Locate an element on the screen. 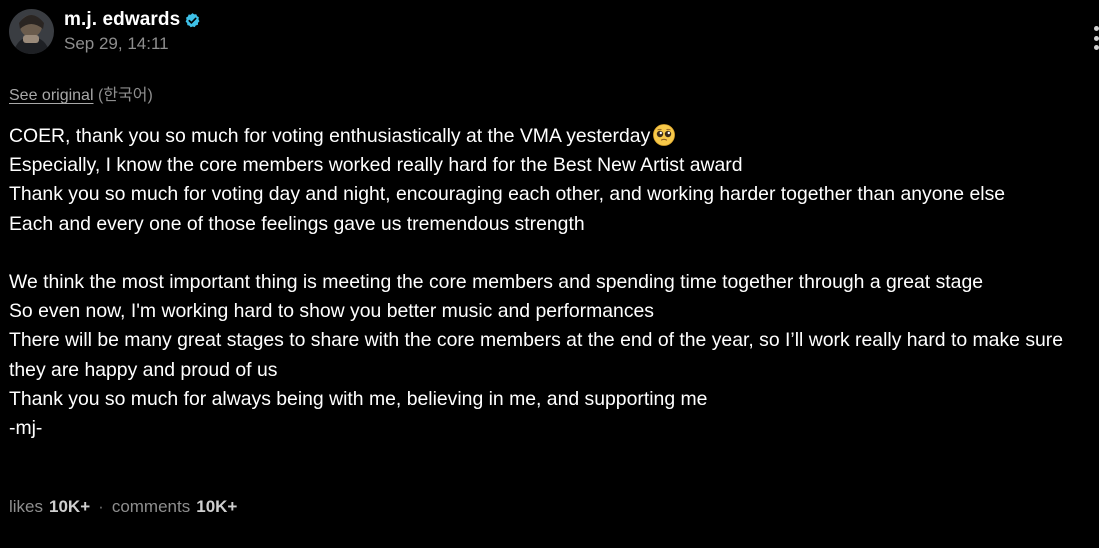 The image size is (1099, 548). translation-notice: See original (한국어) is located at coordinates (81, 93).